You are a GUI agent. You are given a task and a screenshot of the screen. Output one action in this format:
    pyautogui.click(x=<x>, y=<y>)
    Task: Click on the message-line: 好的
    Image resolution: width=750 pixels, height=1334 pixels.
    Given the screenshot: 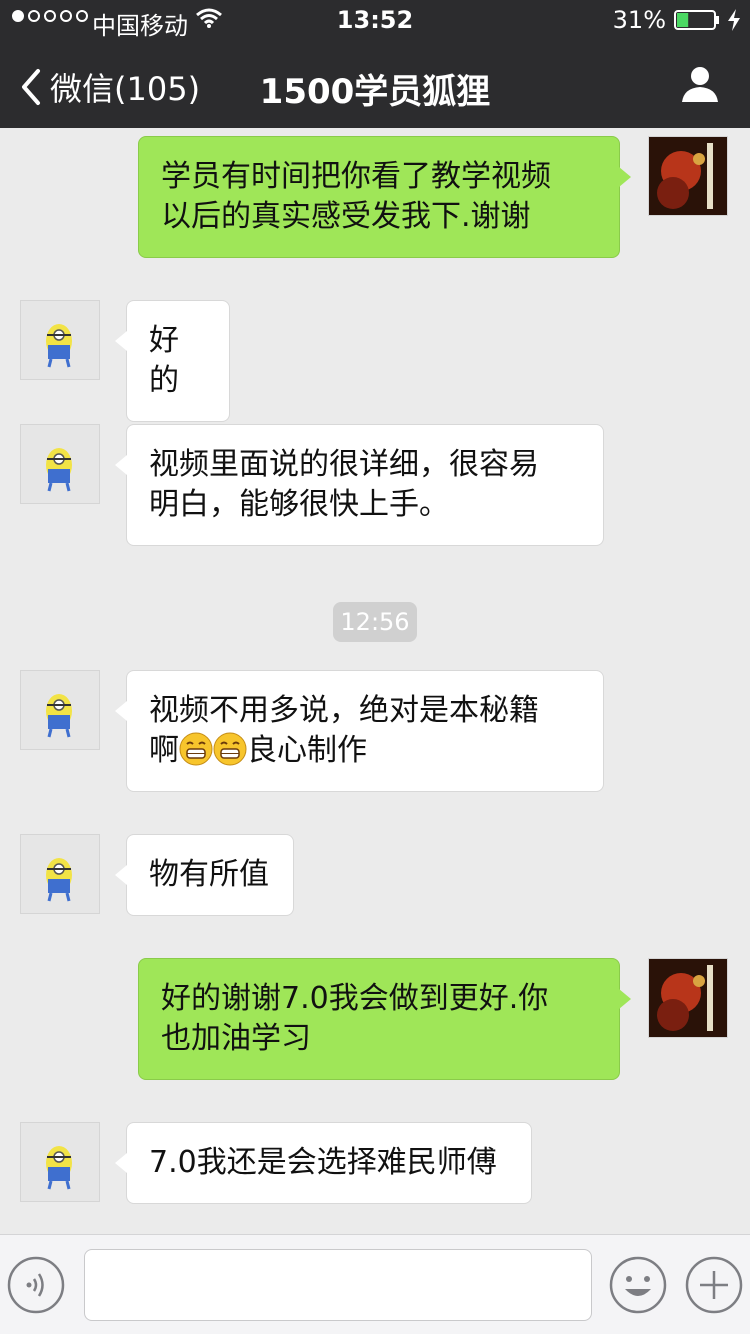 What is the action you would take?
    pyautogui.click(x=164, y=360)
    